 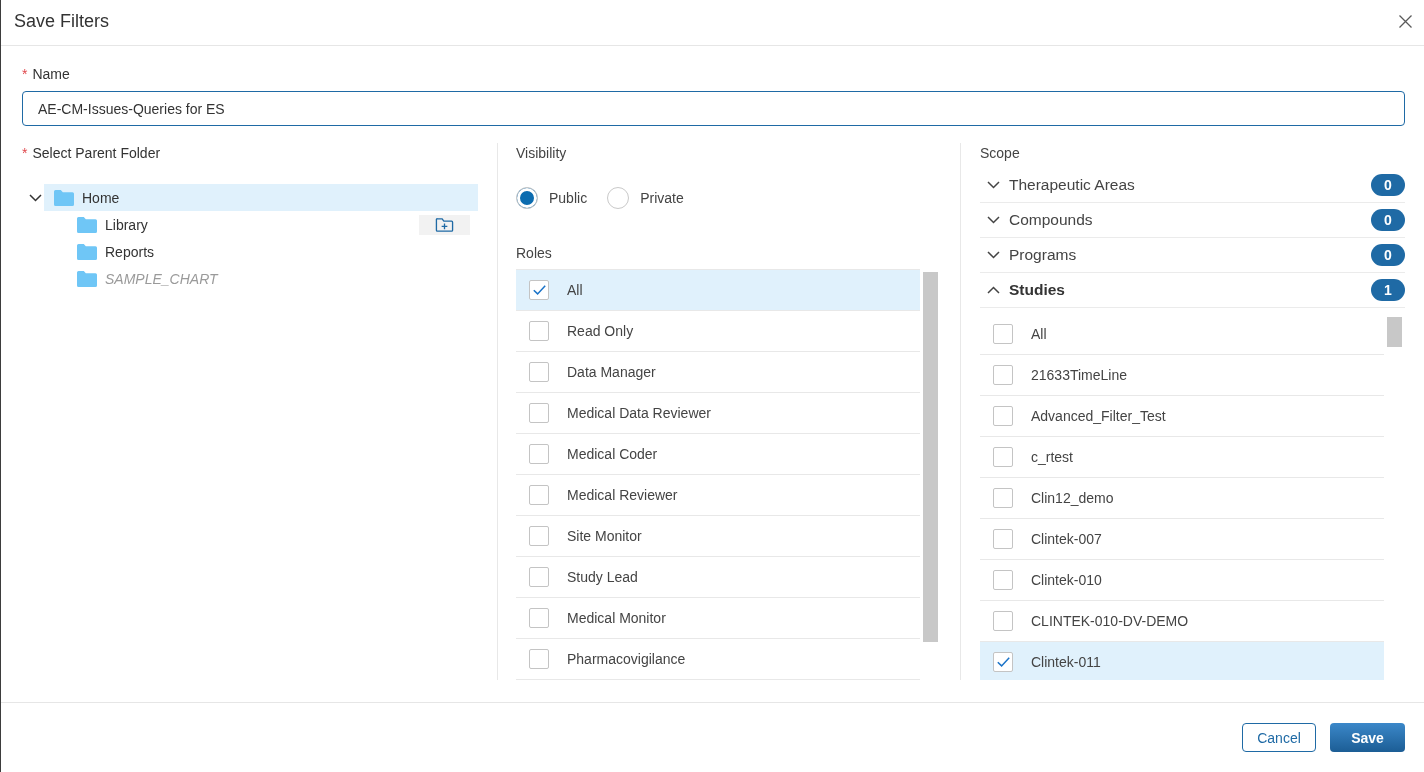 What do you see at coordinates (1182, 580) in the screenshot?
I see `list-item: Clintek-010` at bounding box center [1182, 580].